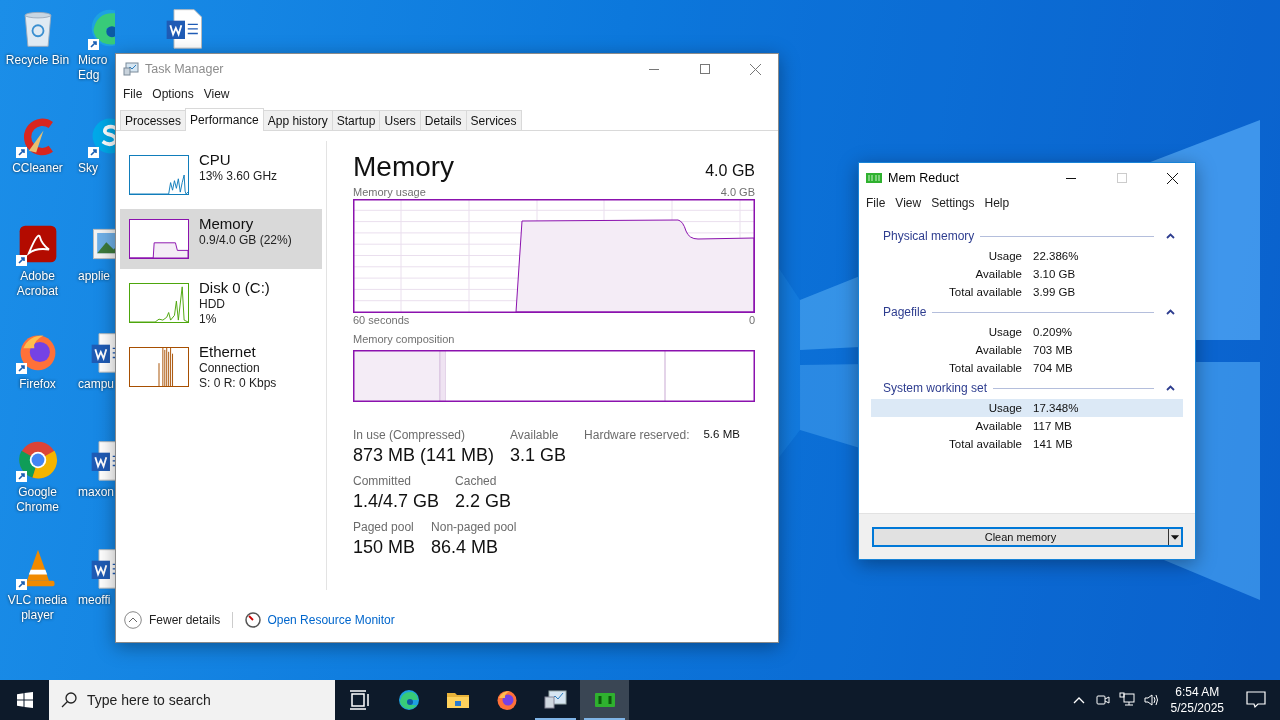 This screenshot has width=1280, height=720. What do you see at coordinates (238, 383) in the screenshot?
I see `resource-detail: S: 0 R: 0 Kbps` at bounding box center [238, 383].